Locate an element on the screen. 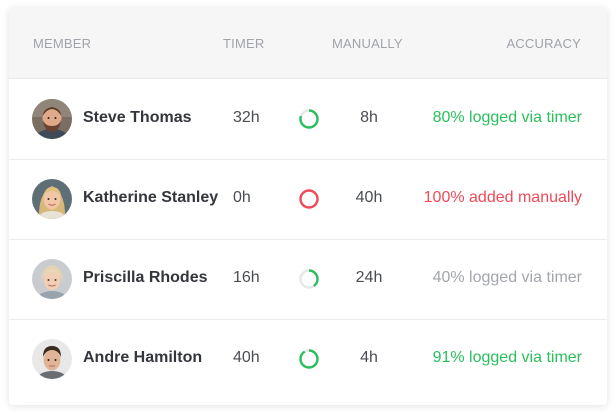 This screenshot has height=416, width=616. member-name: Andre Hamilton is located at coordinates (142, 358).